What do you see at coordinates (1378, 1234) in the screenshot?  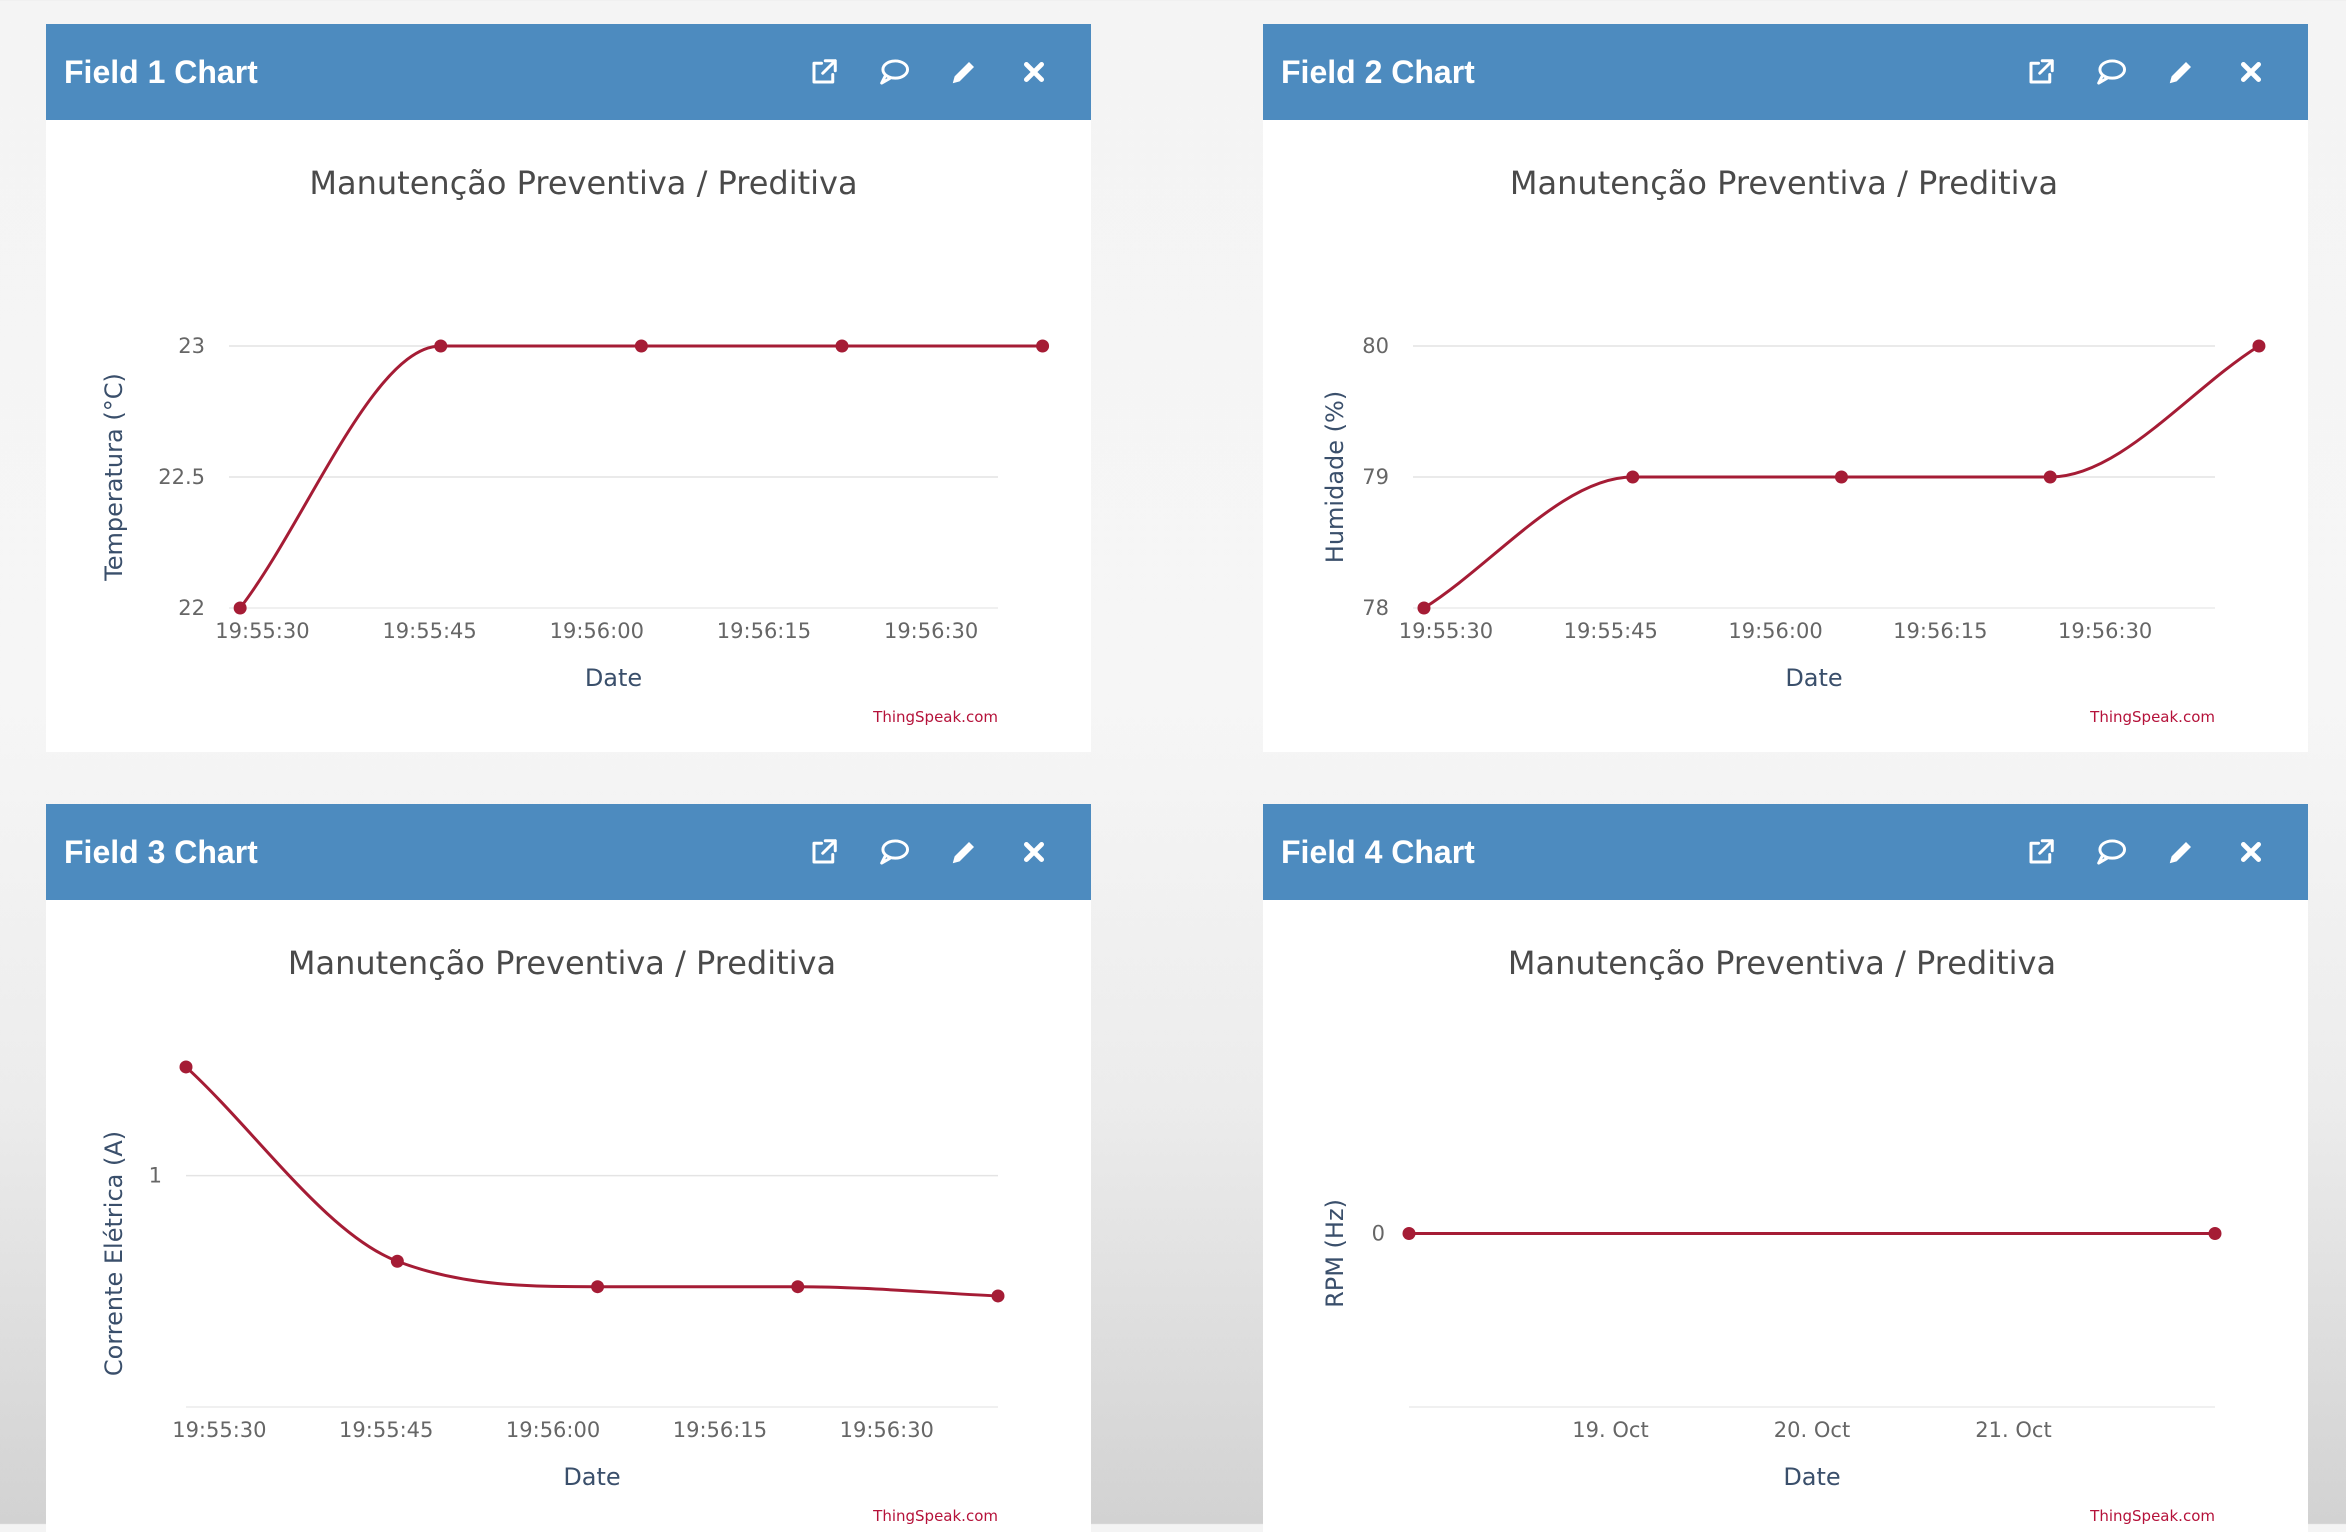 I see `y-tick-label: 0` at bounding box center [1378, 1234].